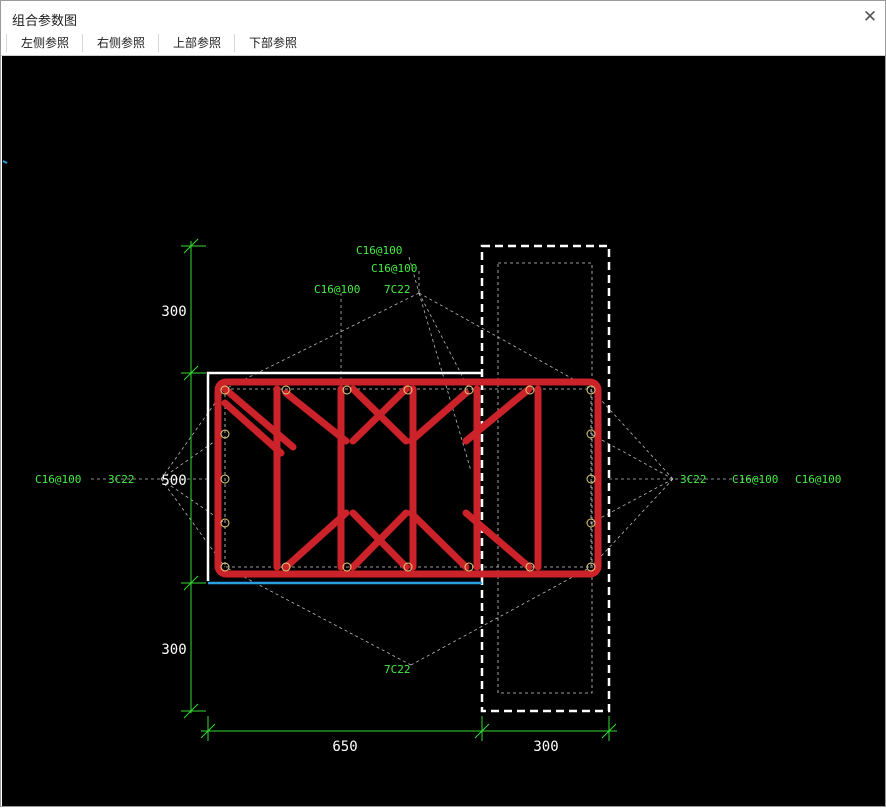  Describe the element at coordinates (443, 43) in the screenshot. I see `toolbar: 左侧参照 右侧参照 上部参照 下部参照` at that location.